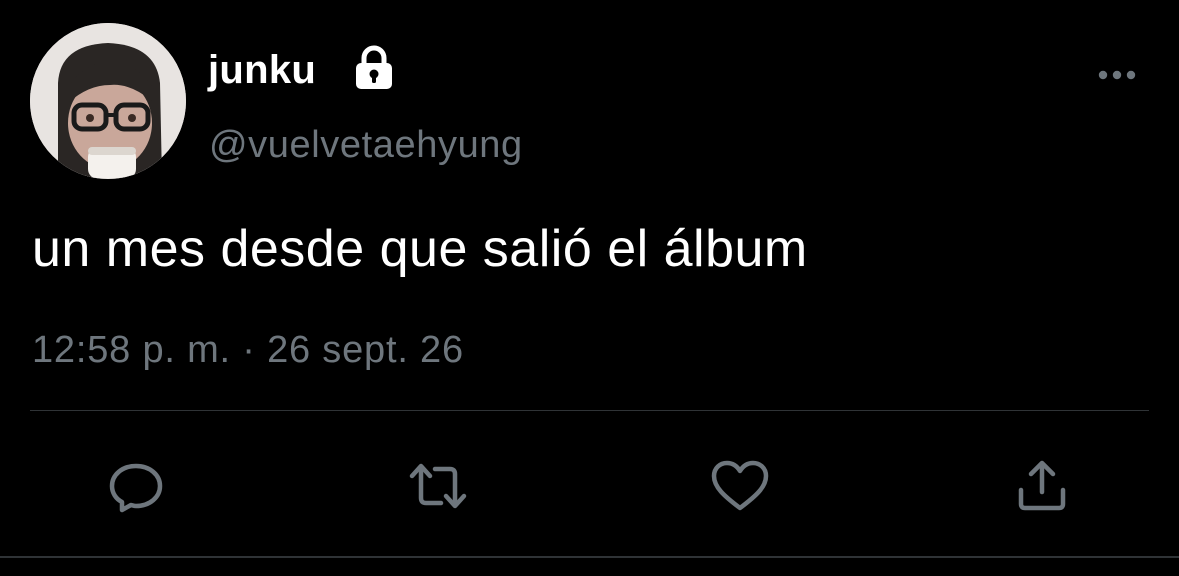 Image resolution: width=1179 pixels, height=576 pixels. What do you see at coordinates (248, 350) in the screenshot?
I see `timestamp: 12:58 p. m. · 26 sept. 26` at bounding box center [248, 350].